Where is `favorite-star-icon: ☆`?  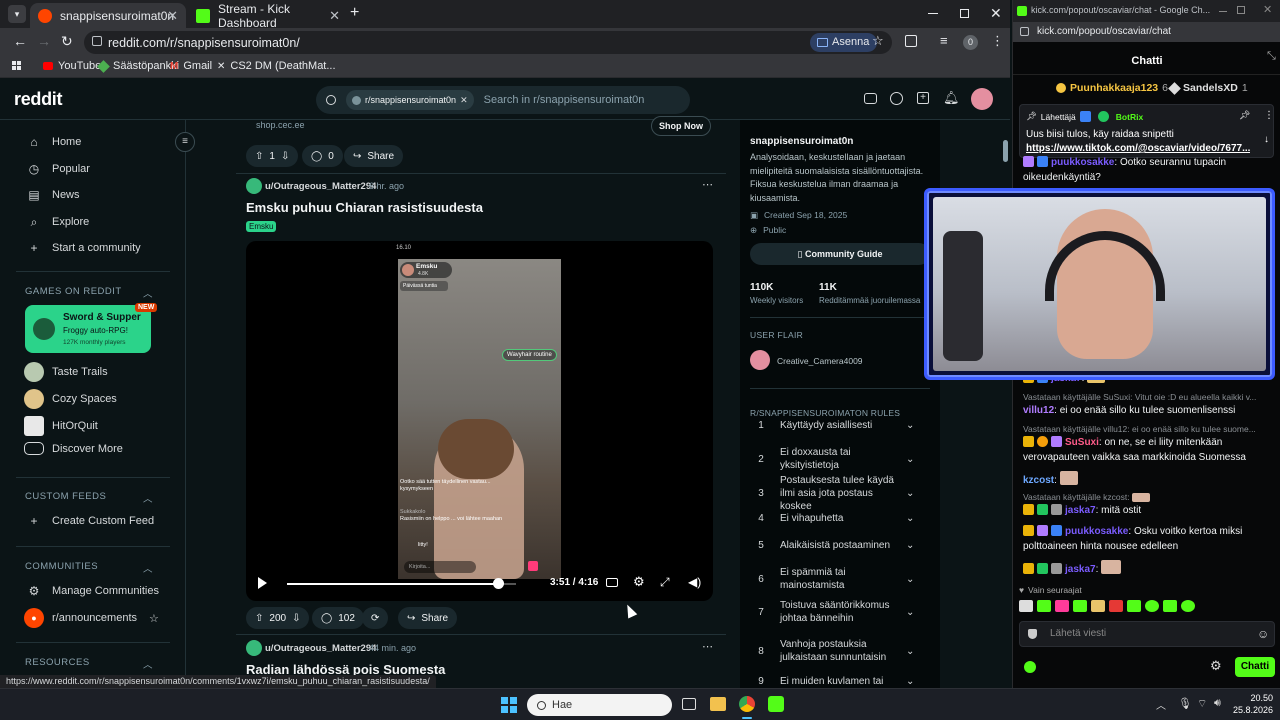
favorite-star-icon: ☆ is located at coordinates (154, 618).